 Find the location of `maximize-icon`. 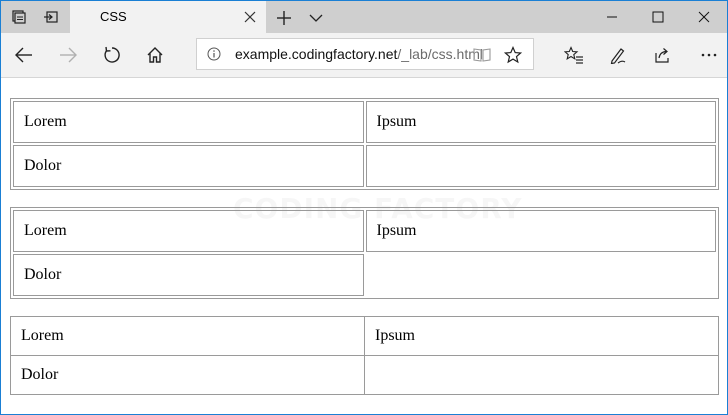

maximize-icon is located at coordinates (658, 17).